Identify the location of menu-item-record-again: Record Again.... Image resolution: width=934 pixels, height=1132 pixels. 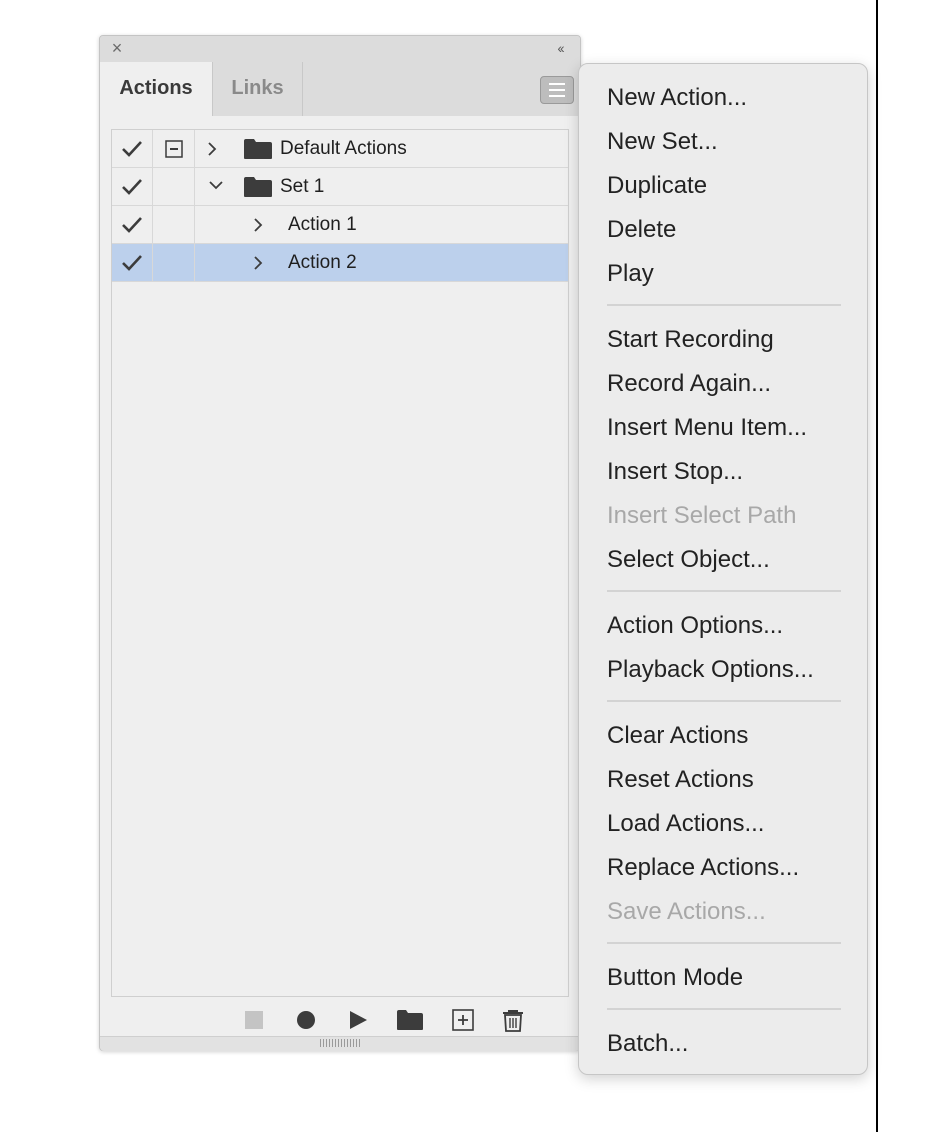
(689, 384).